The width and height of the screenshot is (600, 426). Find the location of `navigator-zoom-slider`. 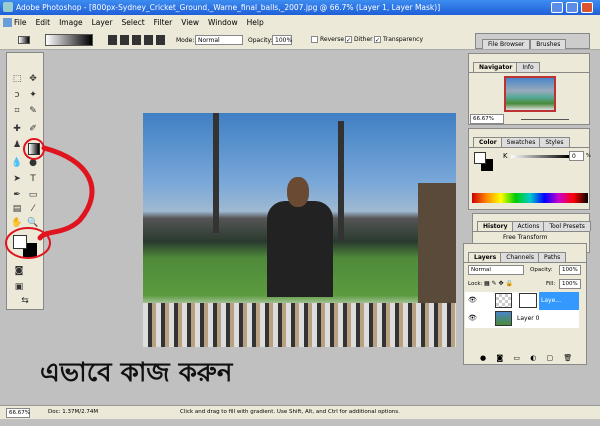

navigator-zoom-slider is located at coordinates (545, 119).